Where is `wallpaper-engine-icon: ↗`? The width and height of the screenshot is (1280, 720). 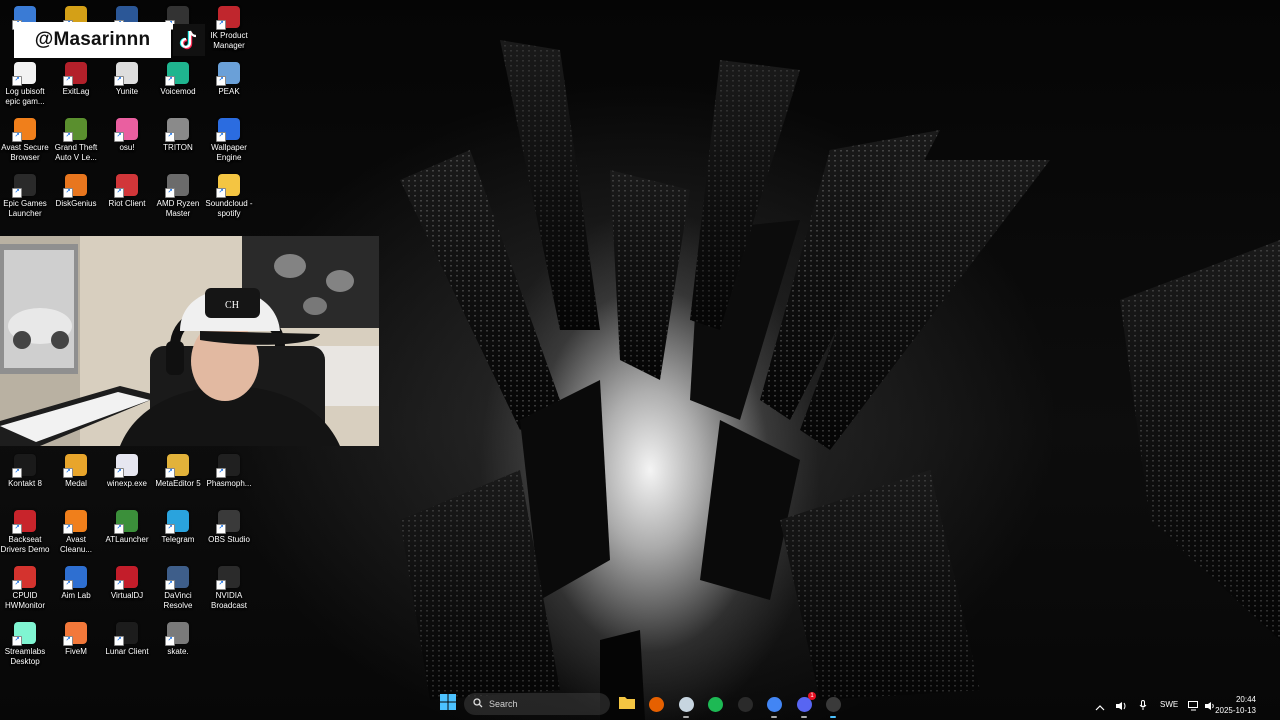 wallpaper-engine-icon: ↗ is located at coordinates (228, 130).